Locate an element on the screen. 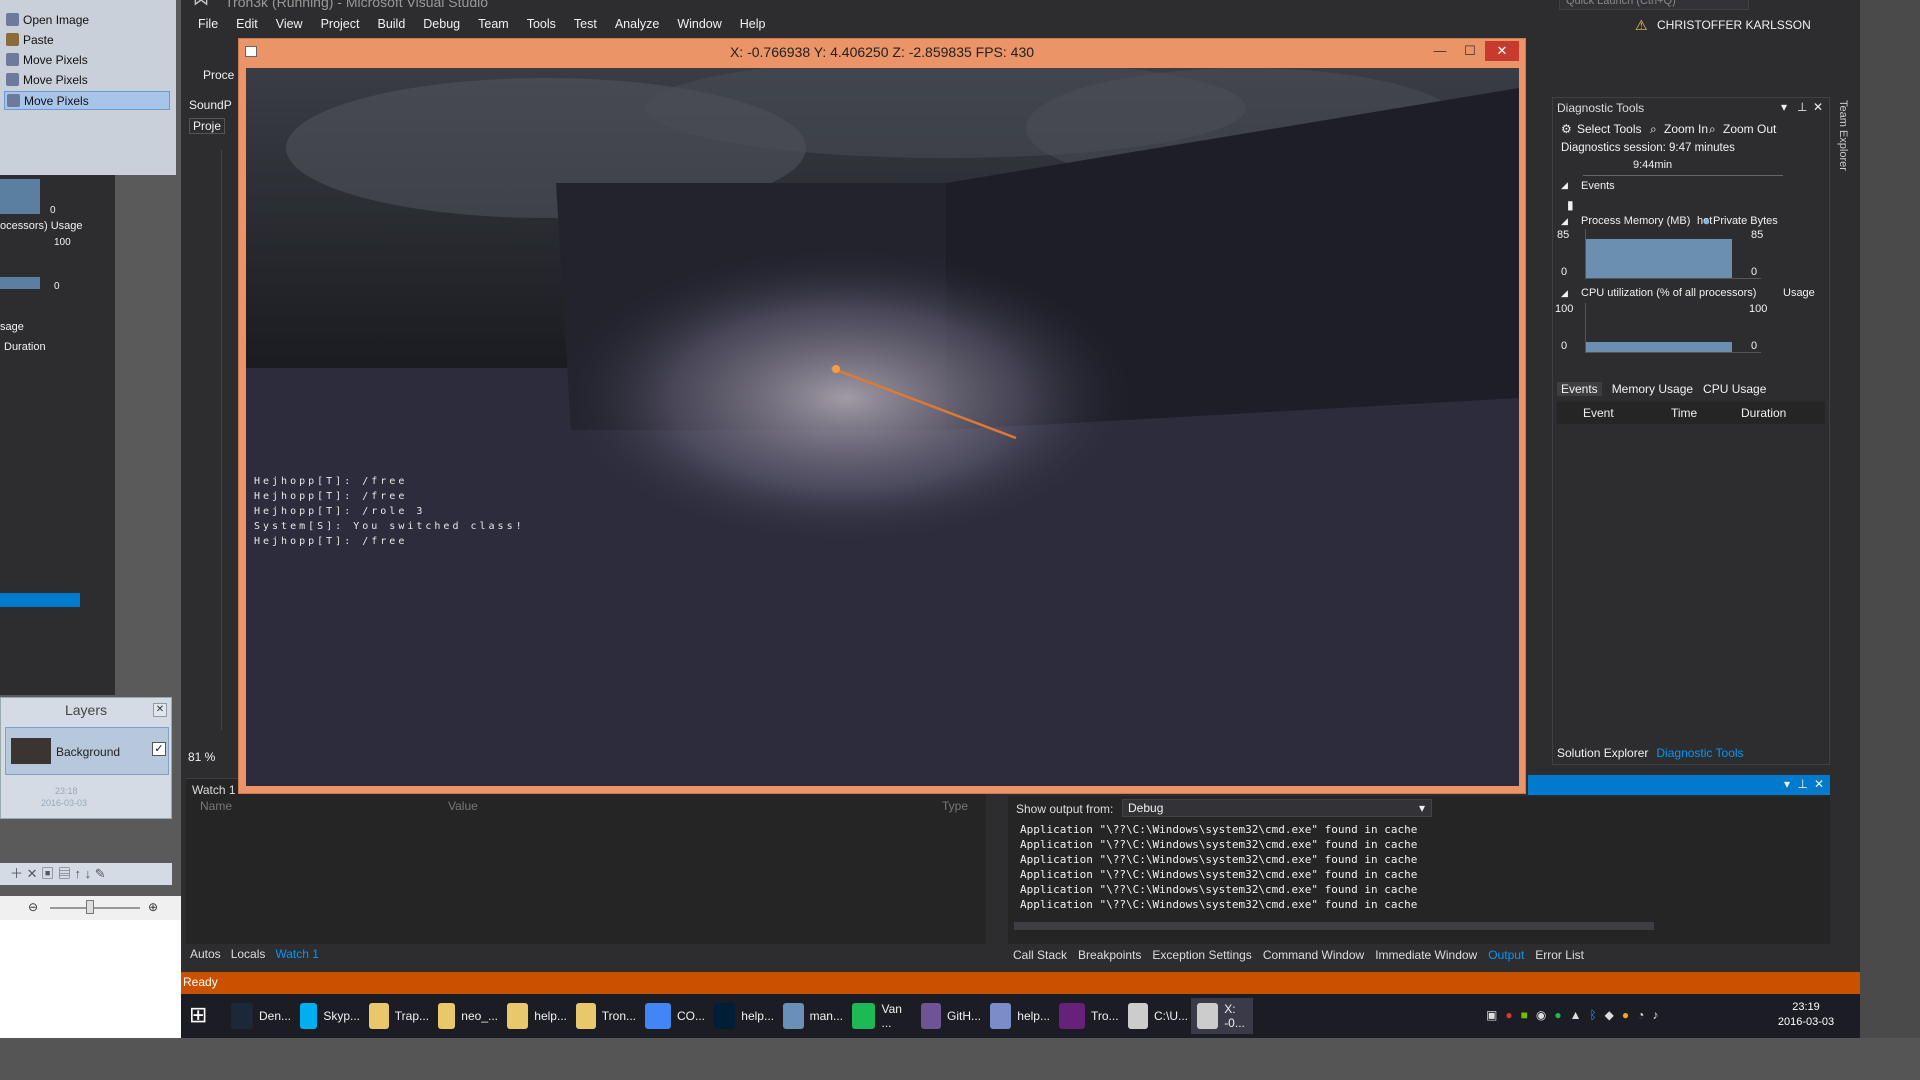  menu-item-analyze: Analyze is located at coordinates (637, 26).